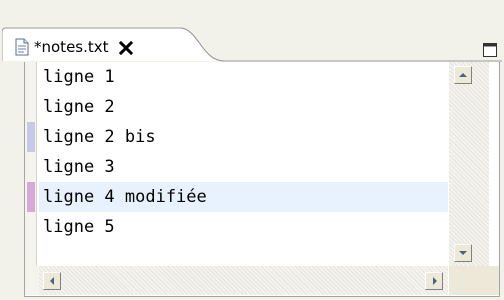 The image size is (504, 300). Describe the element at coordinates (469, 164) in the screenshot. I see `vertical-scrollbar` at that location.